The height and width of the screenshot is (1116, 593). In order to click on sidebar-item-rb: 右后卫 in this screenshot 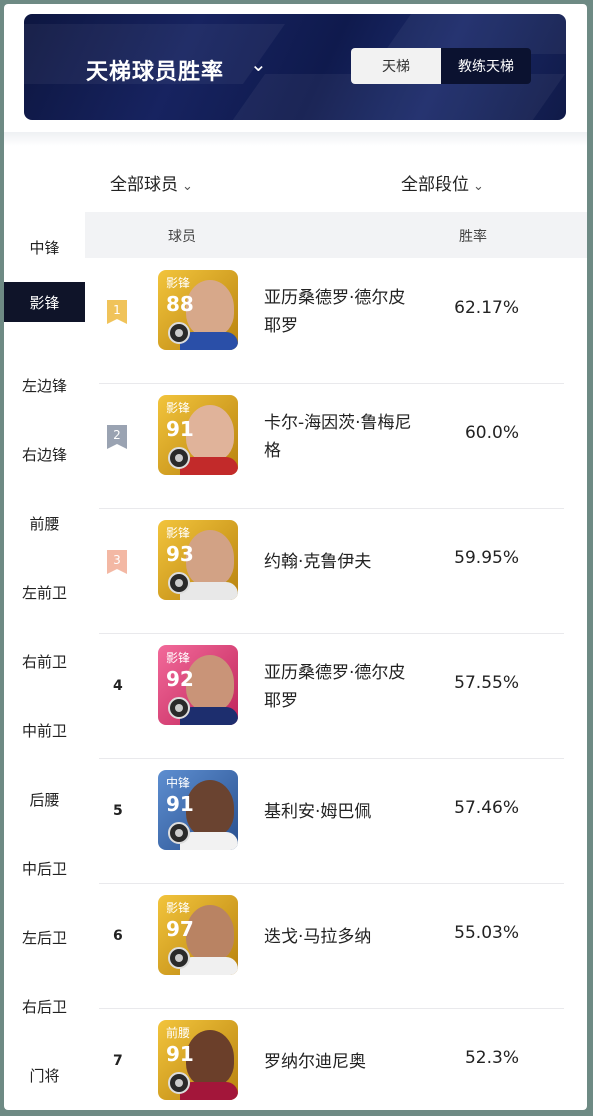, I will do `click(44, 1006)`.